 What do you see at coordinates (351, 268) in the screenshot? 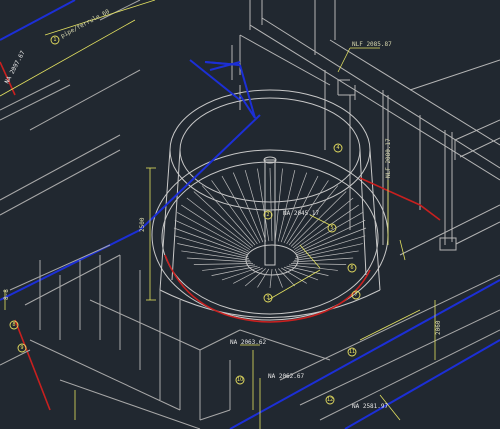
I see `svg-text: 6` at bounding box center [351, 268].